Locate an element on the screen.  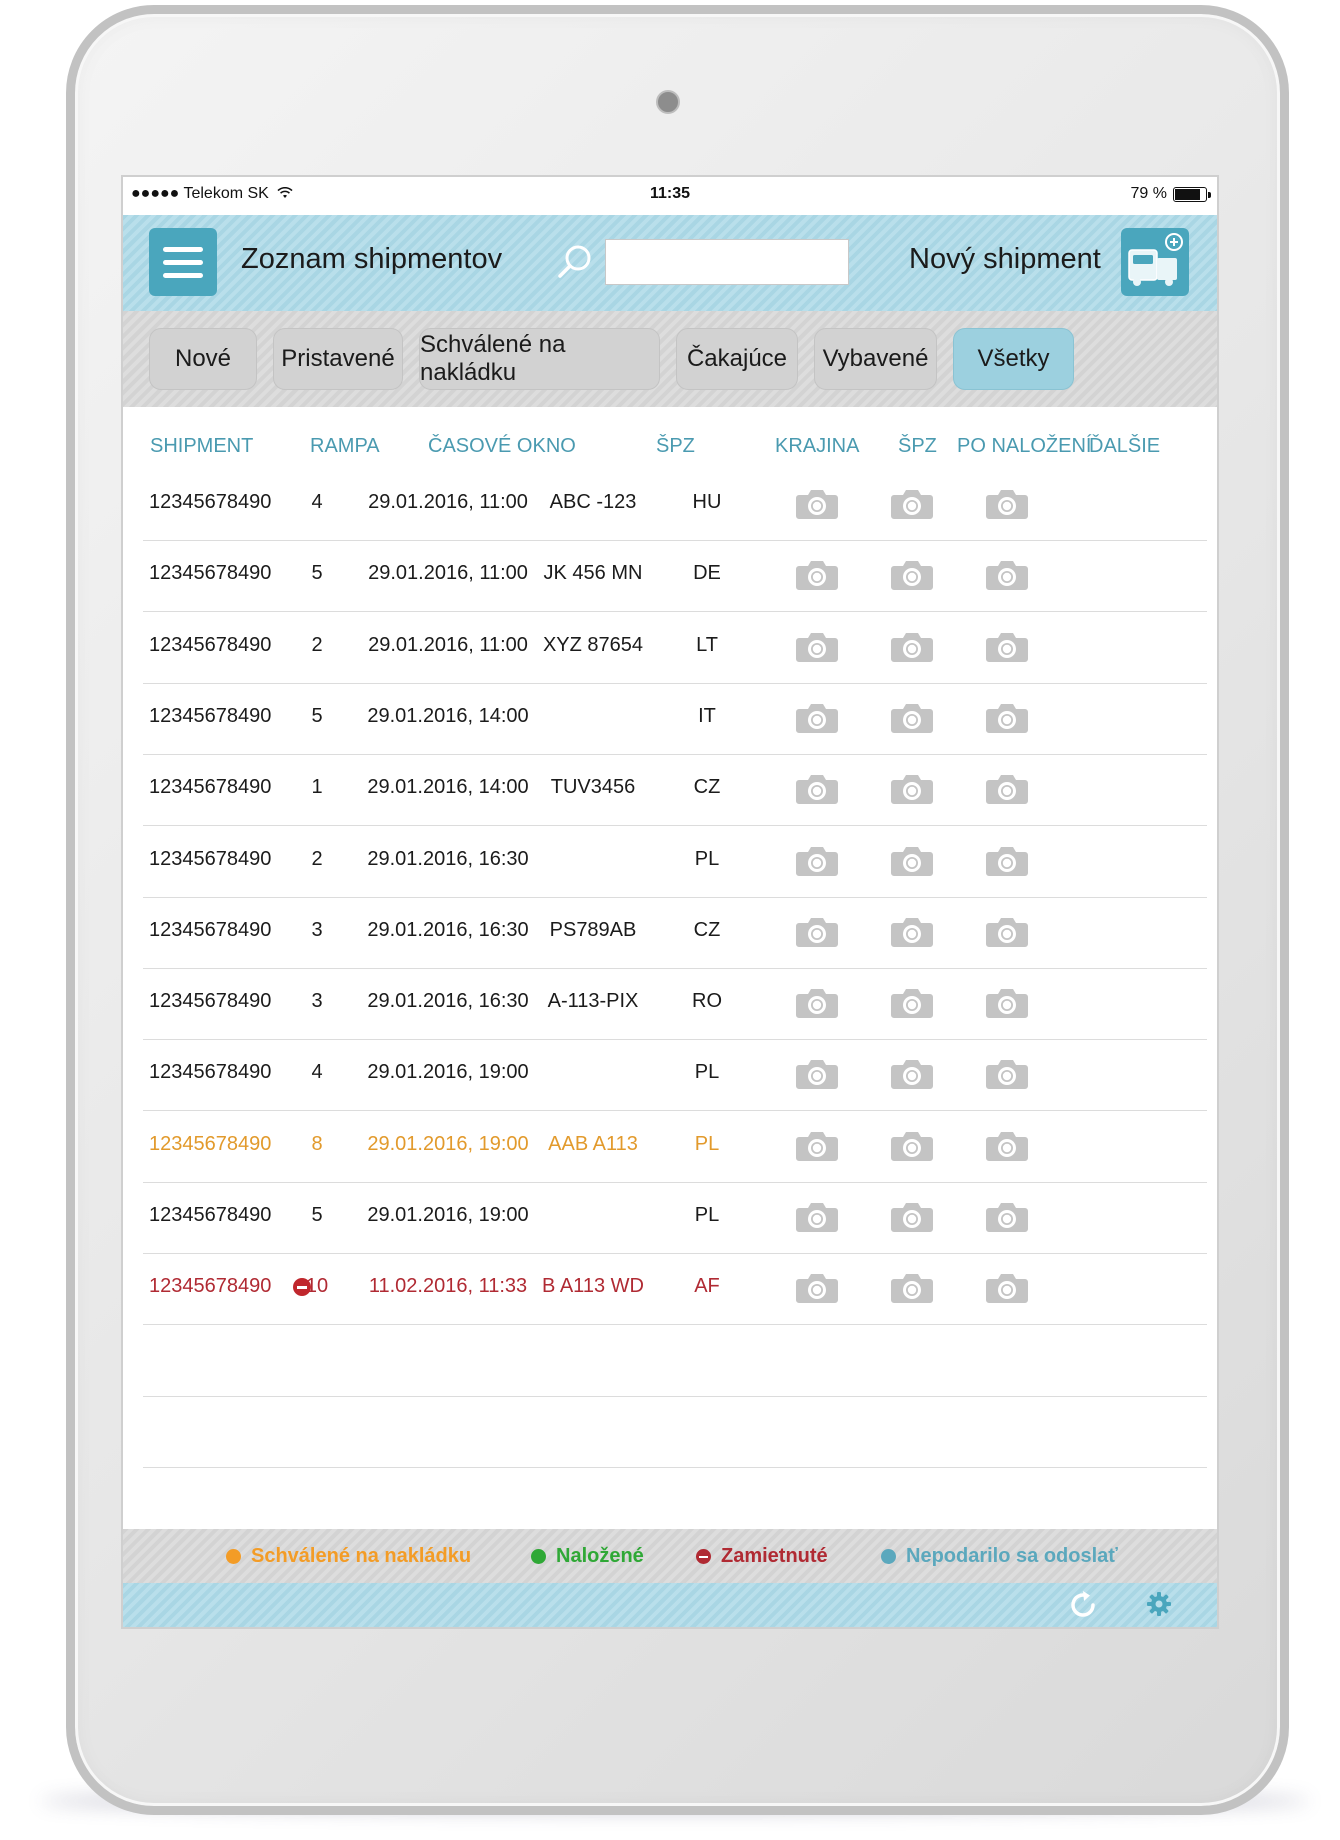
legend-approved: Schválené na nakládku is located at coordinates (348, 1556).